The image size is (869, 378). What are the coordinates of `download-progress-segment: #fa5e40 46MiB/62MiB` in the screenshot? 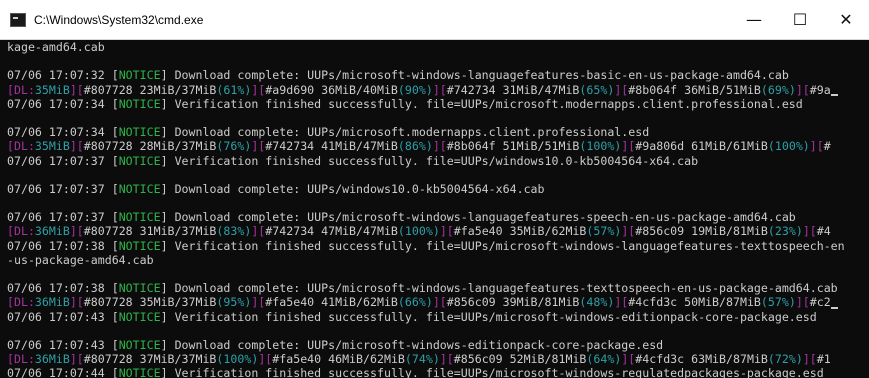 It's located at (338, 359).